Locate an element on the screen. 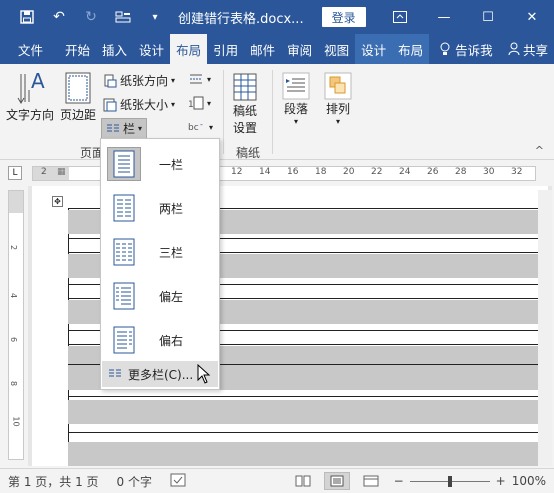  form-icon is located at coordinates (123, 17).